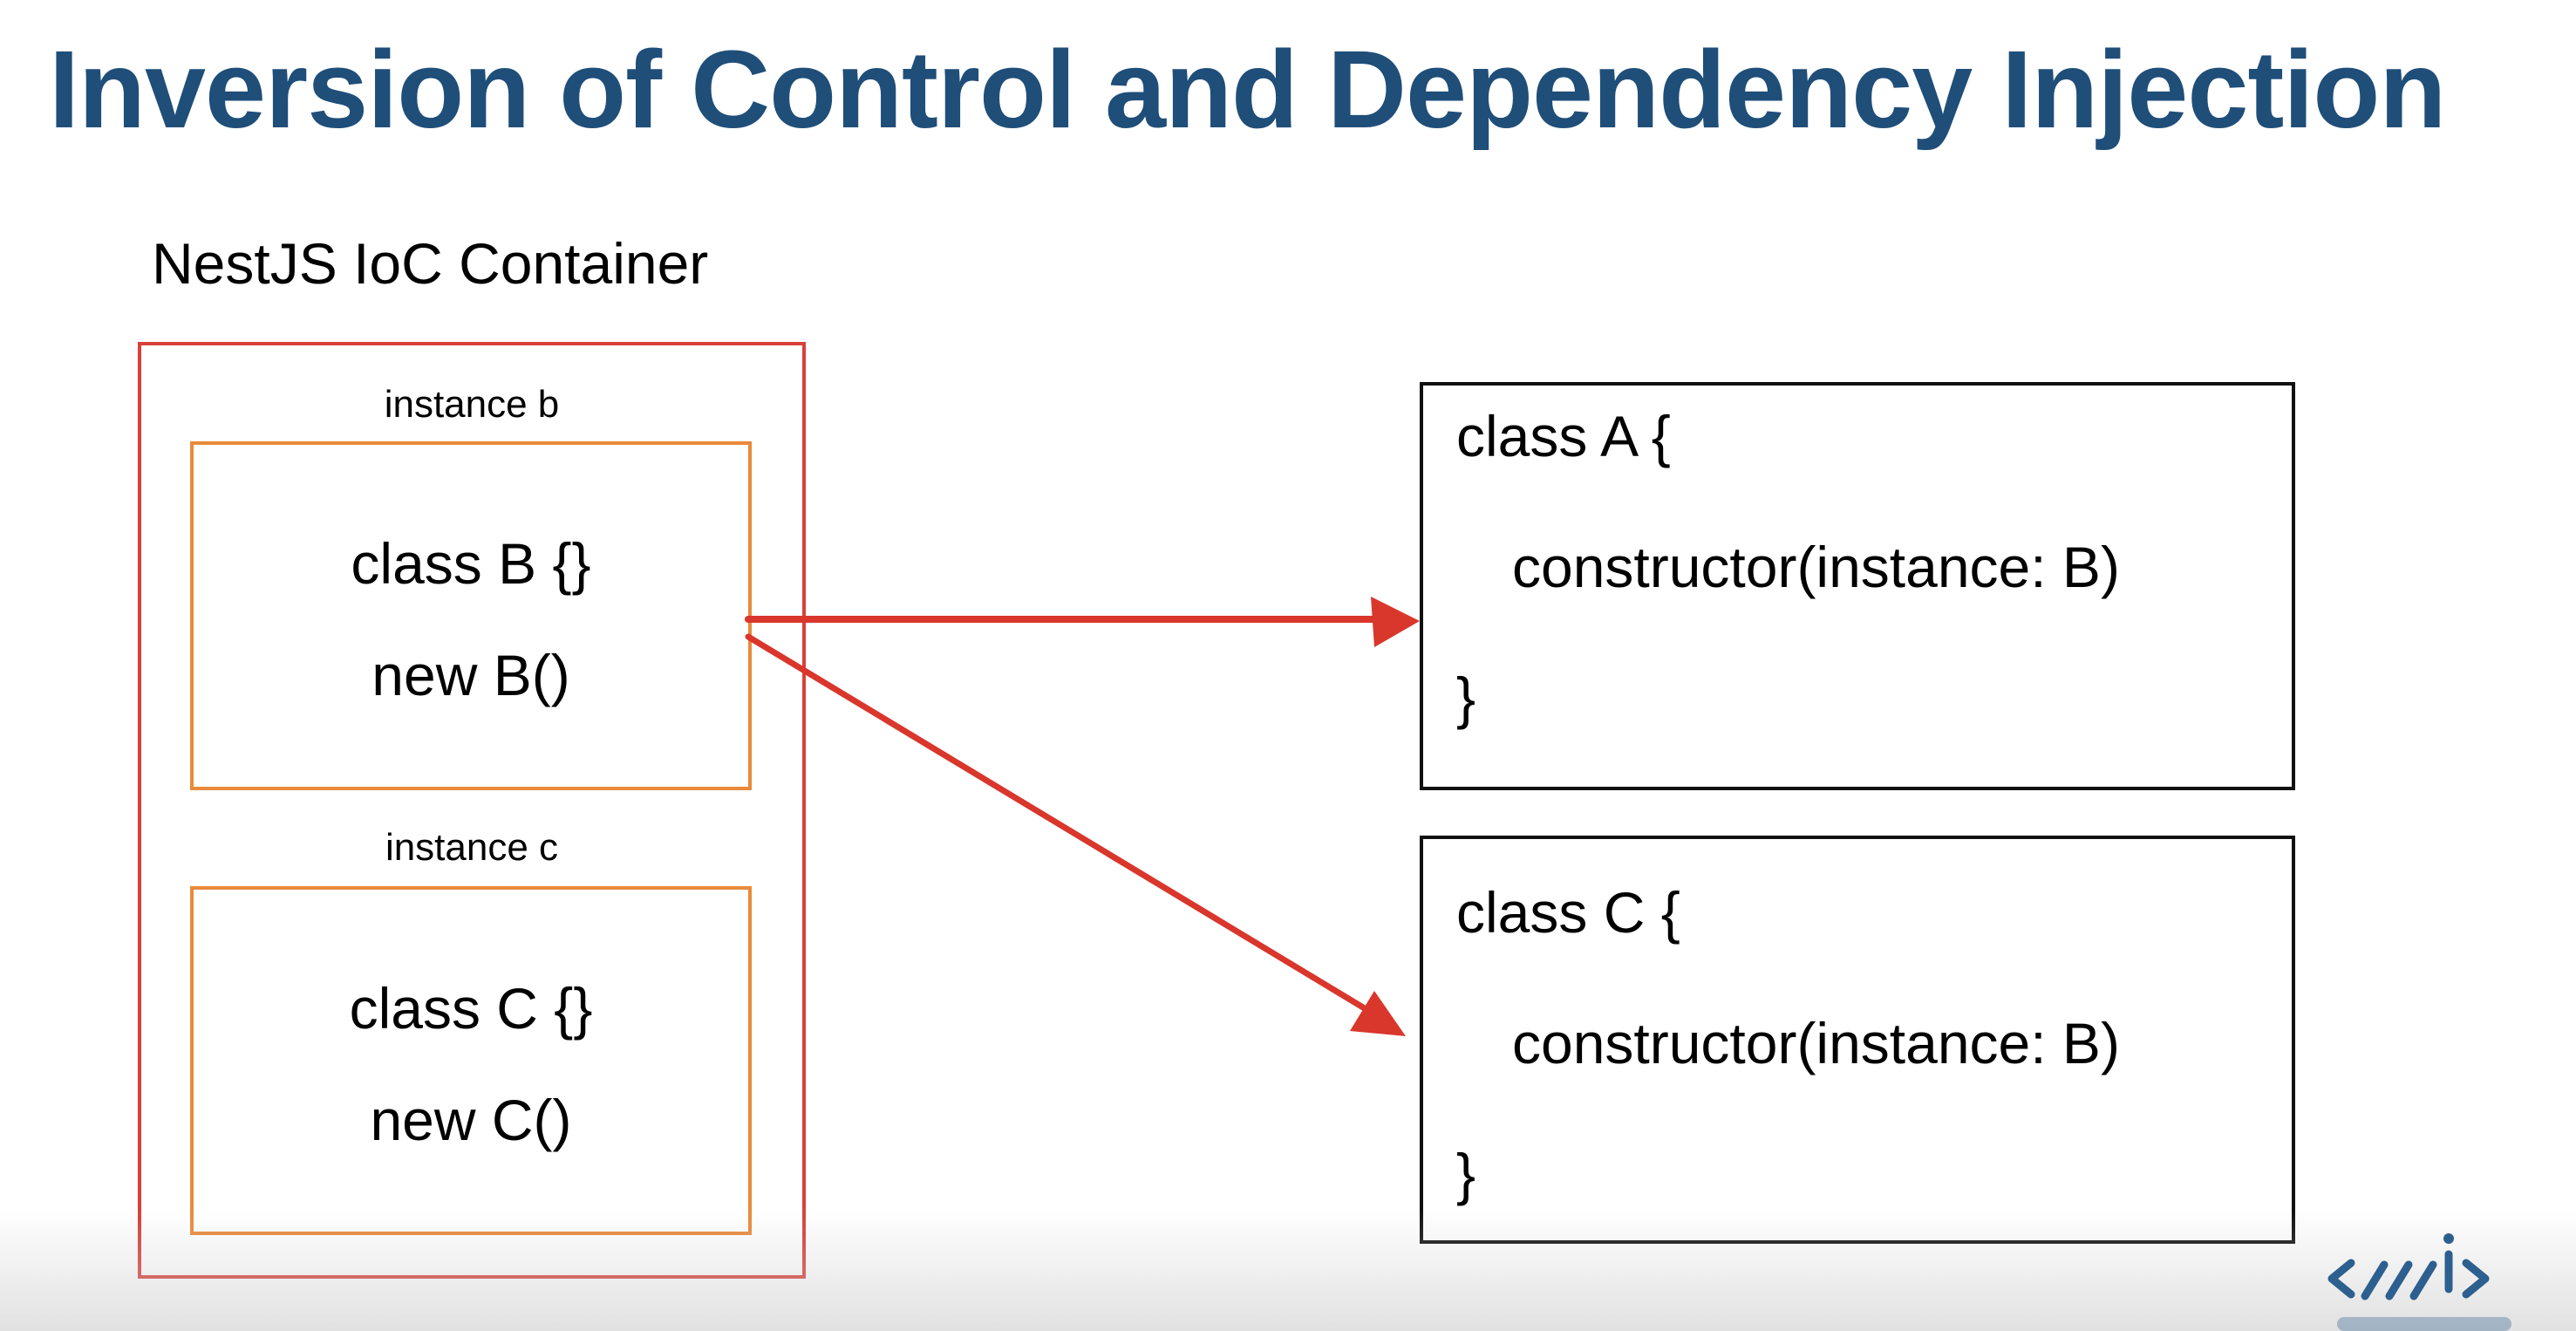  Describe the element at coordinates (1082, 622) in the screenshot. I see `arrow-b-to-a` at that location.